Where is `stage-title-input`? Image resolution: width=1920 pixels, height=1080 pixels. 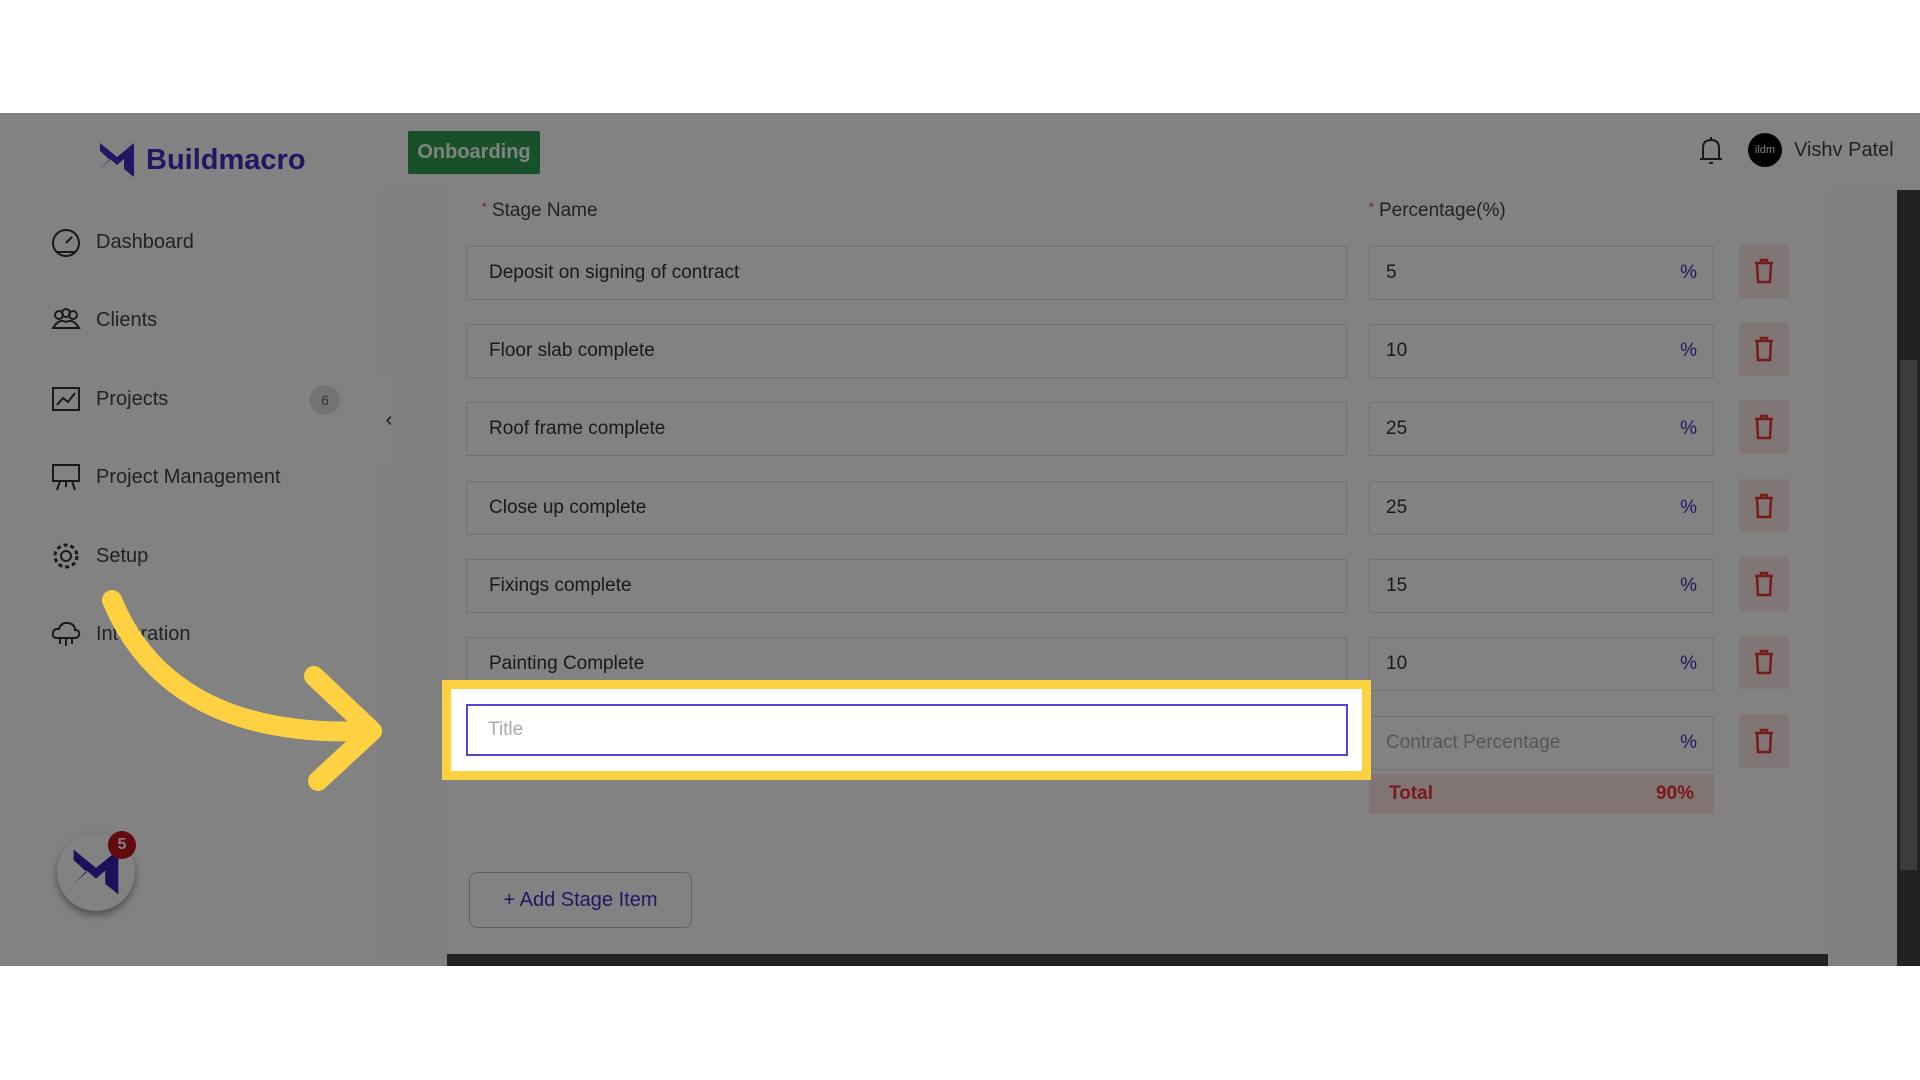
stage-title-input is located at coordinates (907, 730).